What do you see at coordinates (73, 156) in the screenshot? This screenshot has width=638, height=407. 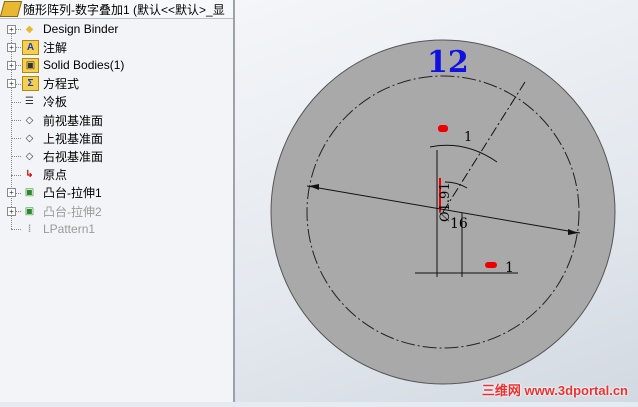 I see `tree-item-label: 右视基准面` at bounding box center [73, 156].